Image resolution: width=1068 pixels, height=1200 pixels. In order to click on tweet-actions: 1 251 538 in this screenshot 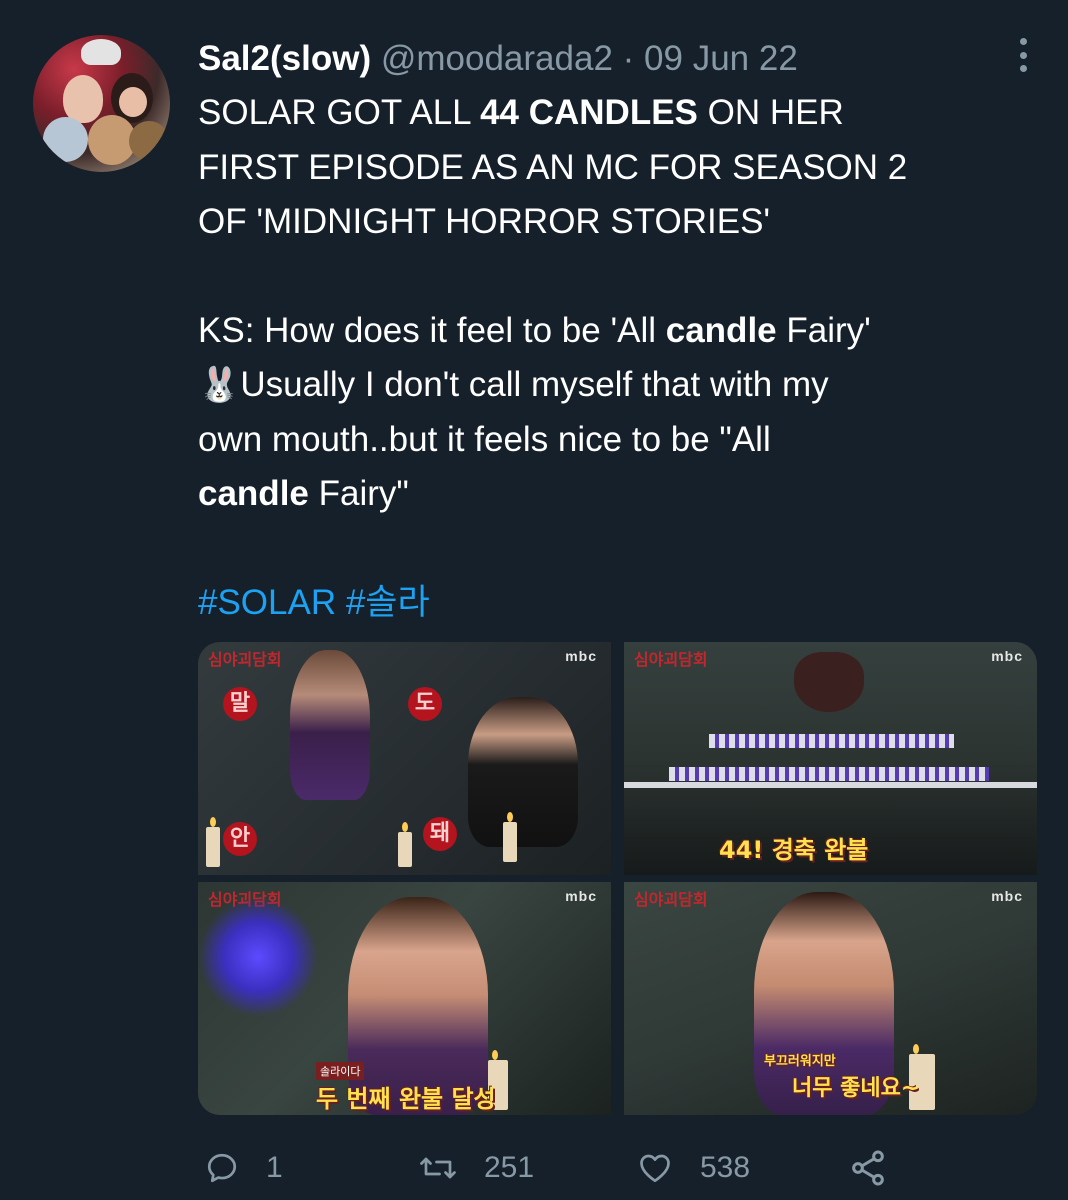, I will do `click(550, 1168)`.